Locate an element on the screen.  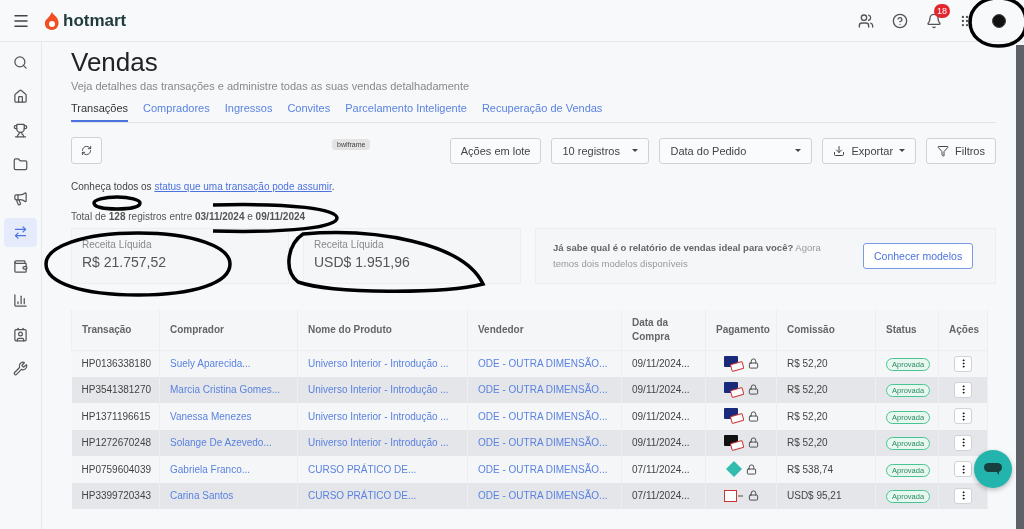
folder-icon is located at coordinates (20, 164).